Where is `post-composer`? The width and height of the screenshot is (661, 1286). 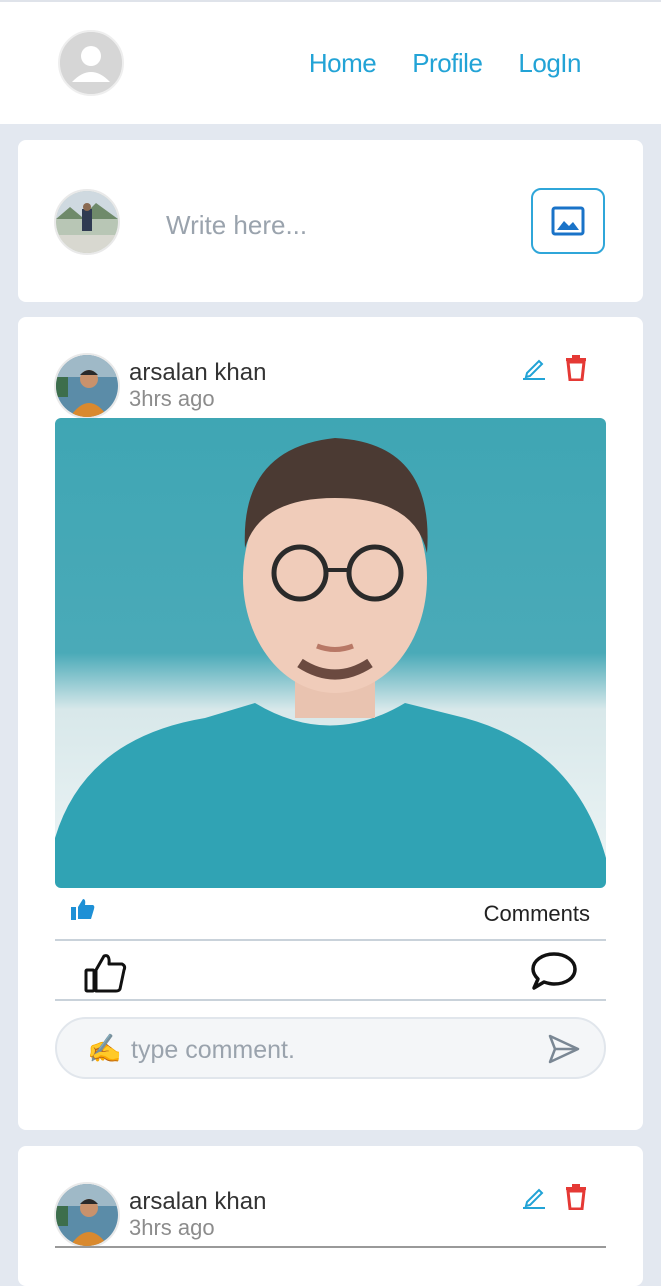 post-composer is located at coordinates (330, 221).